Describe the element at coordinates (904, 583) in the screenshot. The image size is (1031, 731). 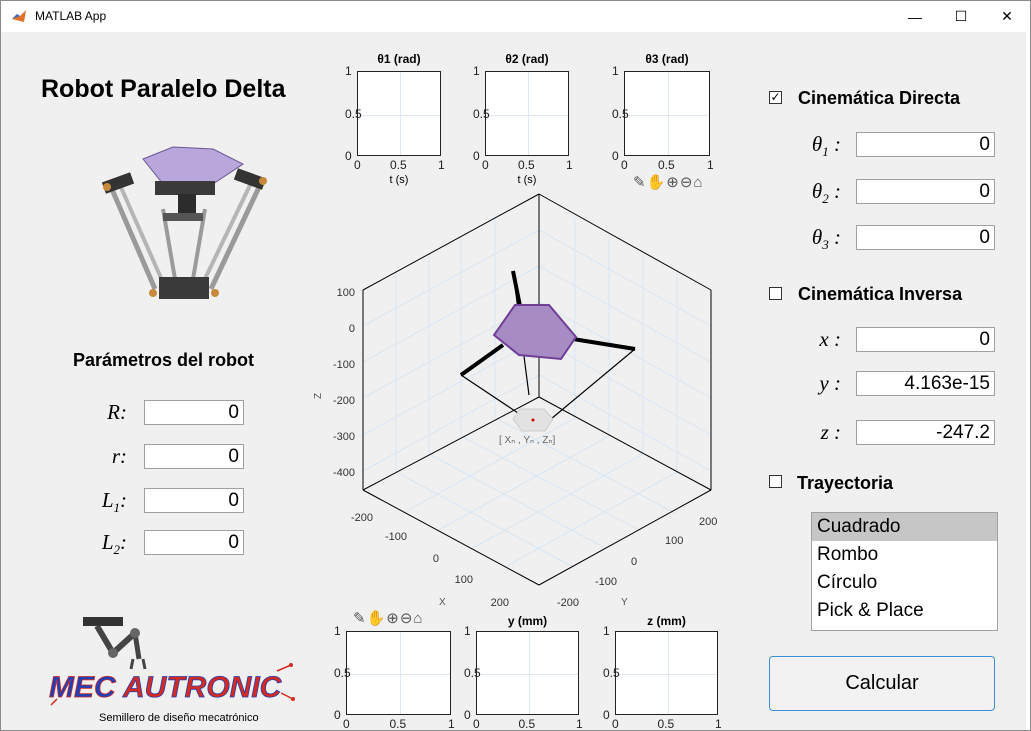
I see `listbox-item-circulo: Círculo` at that location.